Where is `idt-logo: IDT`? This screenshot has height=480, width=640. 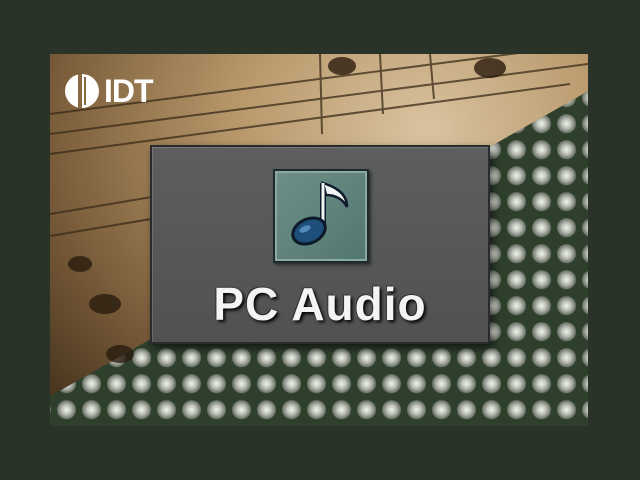 idt-logo: IDT is located at coordinates (109, 91).